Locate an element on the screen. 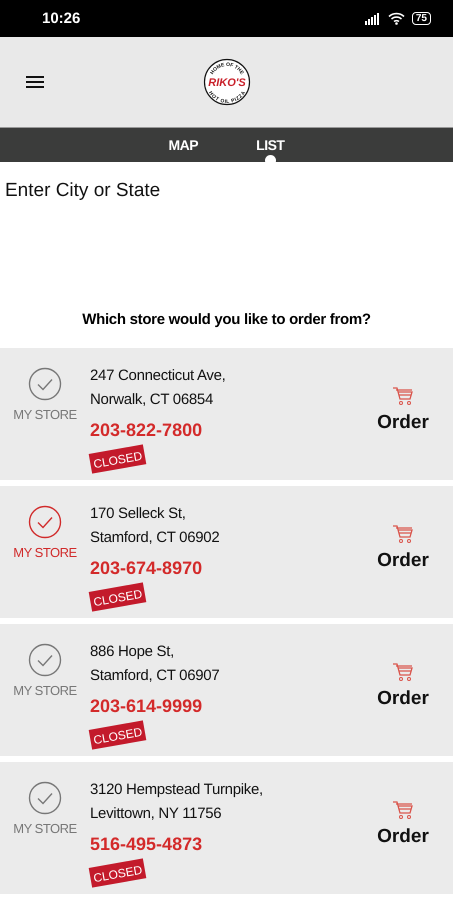 The image size is (453, 900). address-line: Norwalk, CT 06854 is located at coordinates (152, 400).